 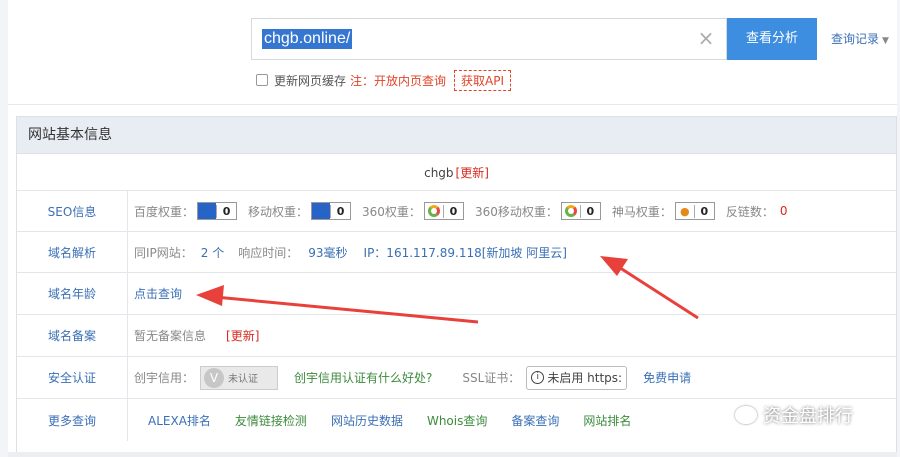 I want to click on update-cache-checkbox, so click(x=262, y=80).